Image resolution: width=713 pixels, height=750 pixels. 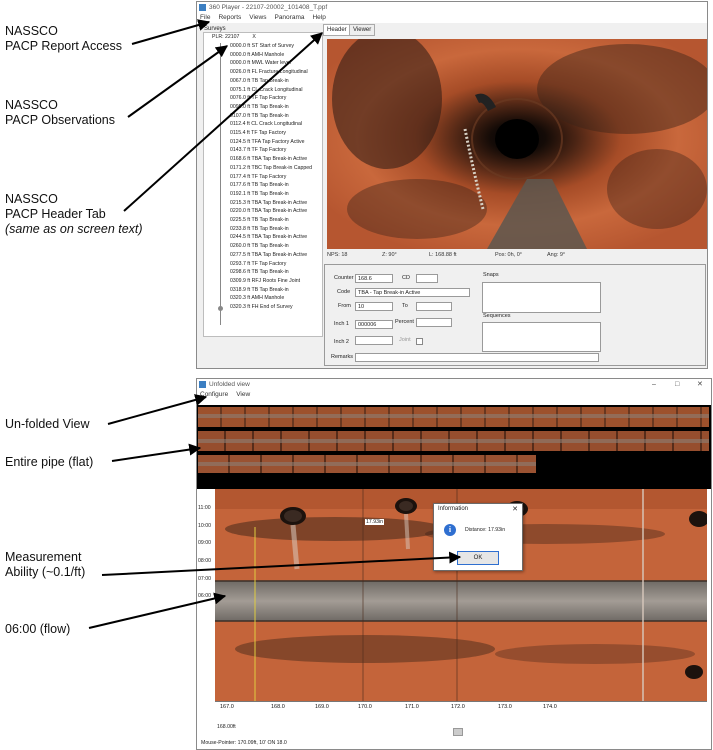 What do you see at coordinates (156, 452) in the screenshot?
I see `arrow-entire-pipe` at bounding box center [156, 452].